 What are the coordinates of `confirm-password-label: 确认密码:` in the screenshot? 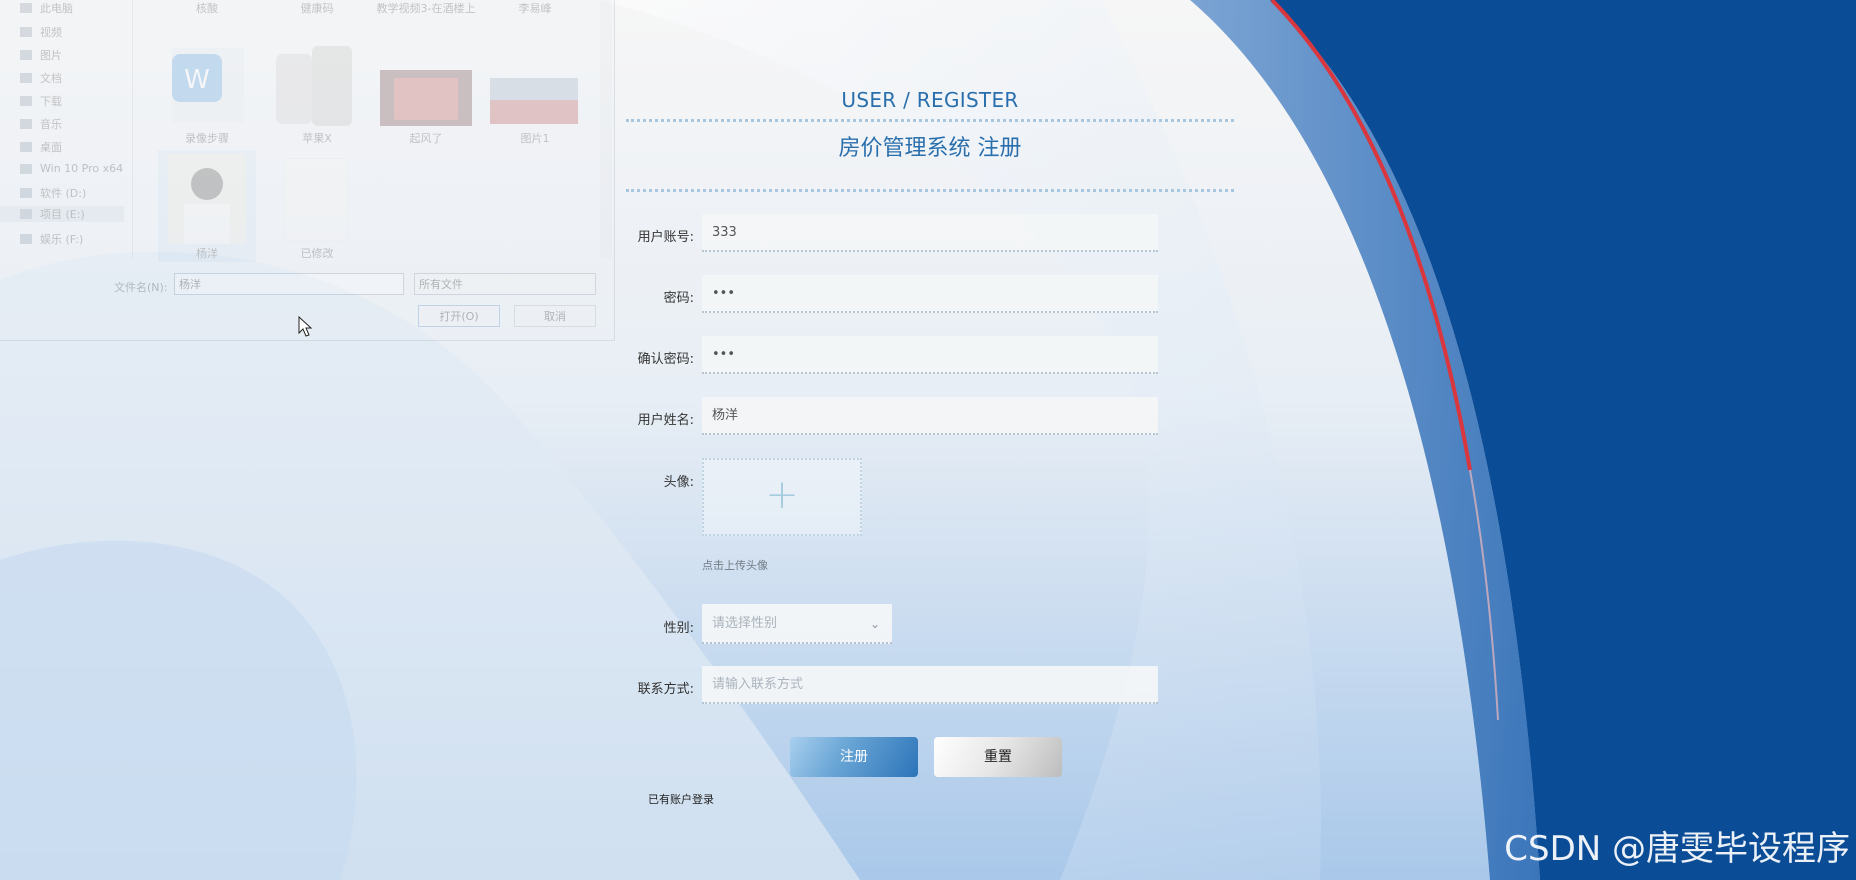 It's located at (665, 359).